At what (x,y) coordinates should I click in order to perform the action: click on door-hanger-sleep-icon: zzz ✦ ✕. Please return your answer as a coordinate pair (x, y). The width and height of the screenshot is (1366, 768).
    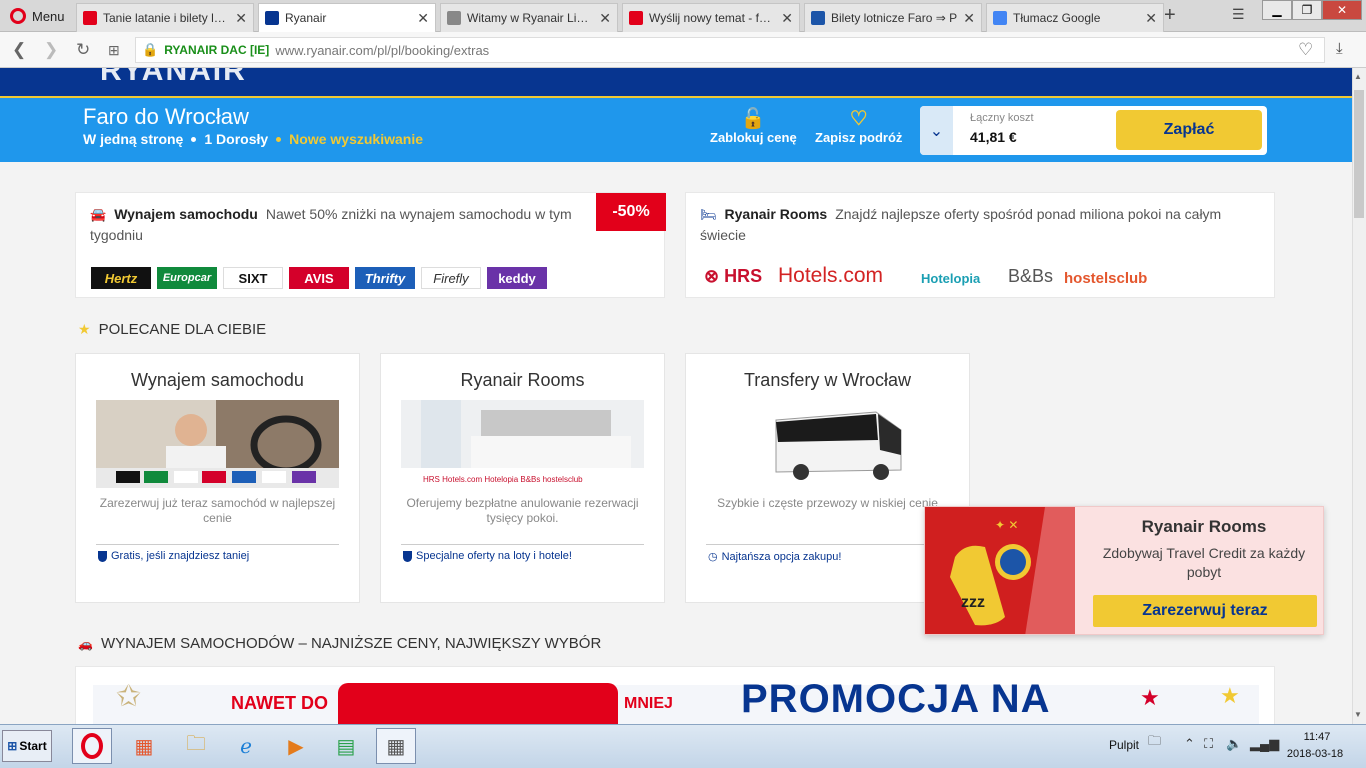
    Looking at the image, I should click on (1000, 570).